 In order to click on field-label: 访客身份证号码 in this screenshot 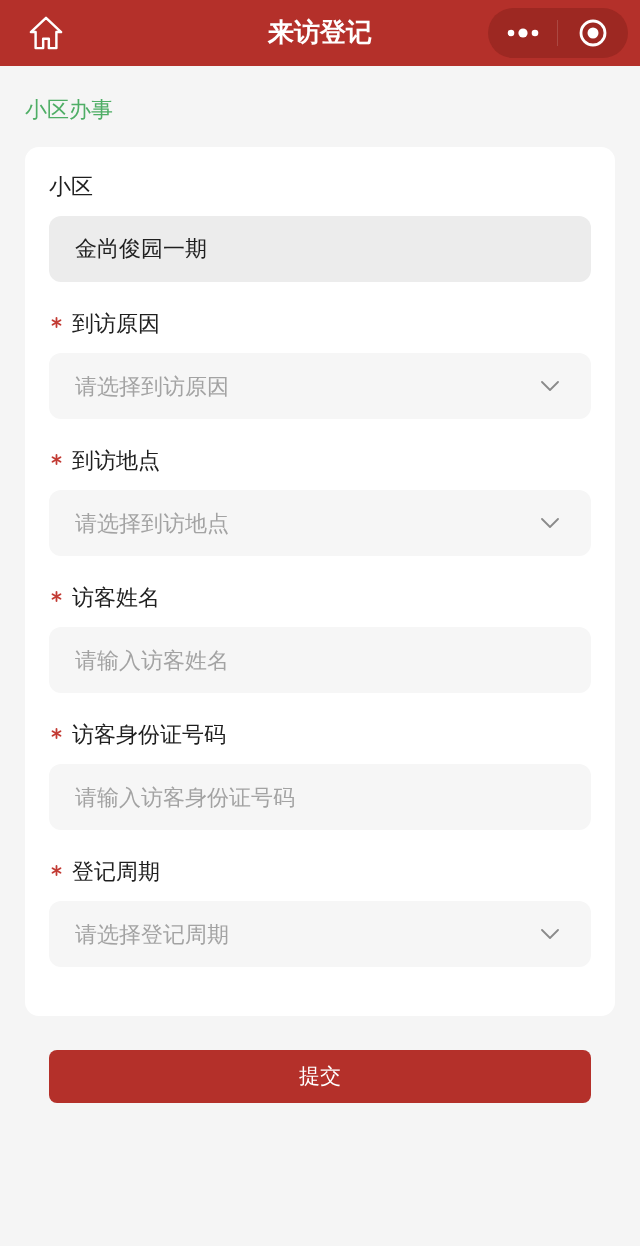, I will do `click(149, 735)`.